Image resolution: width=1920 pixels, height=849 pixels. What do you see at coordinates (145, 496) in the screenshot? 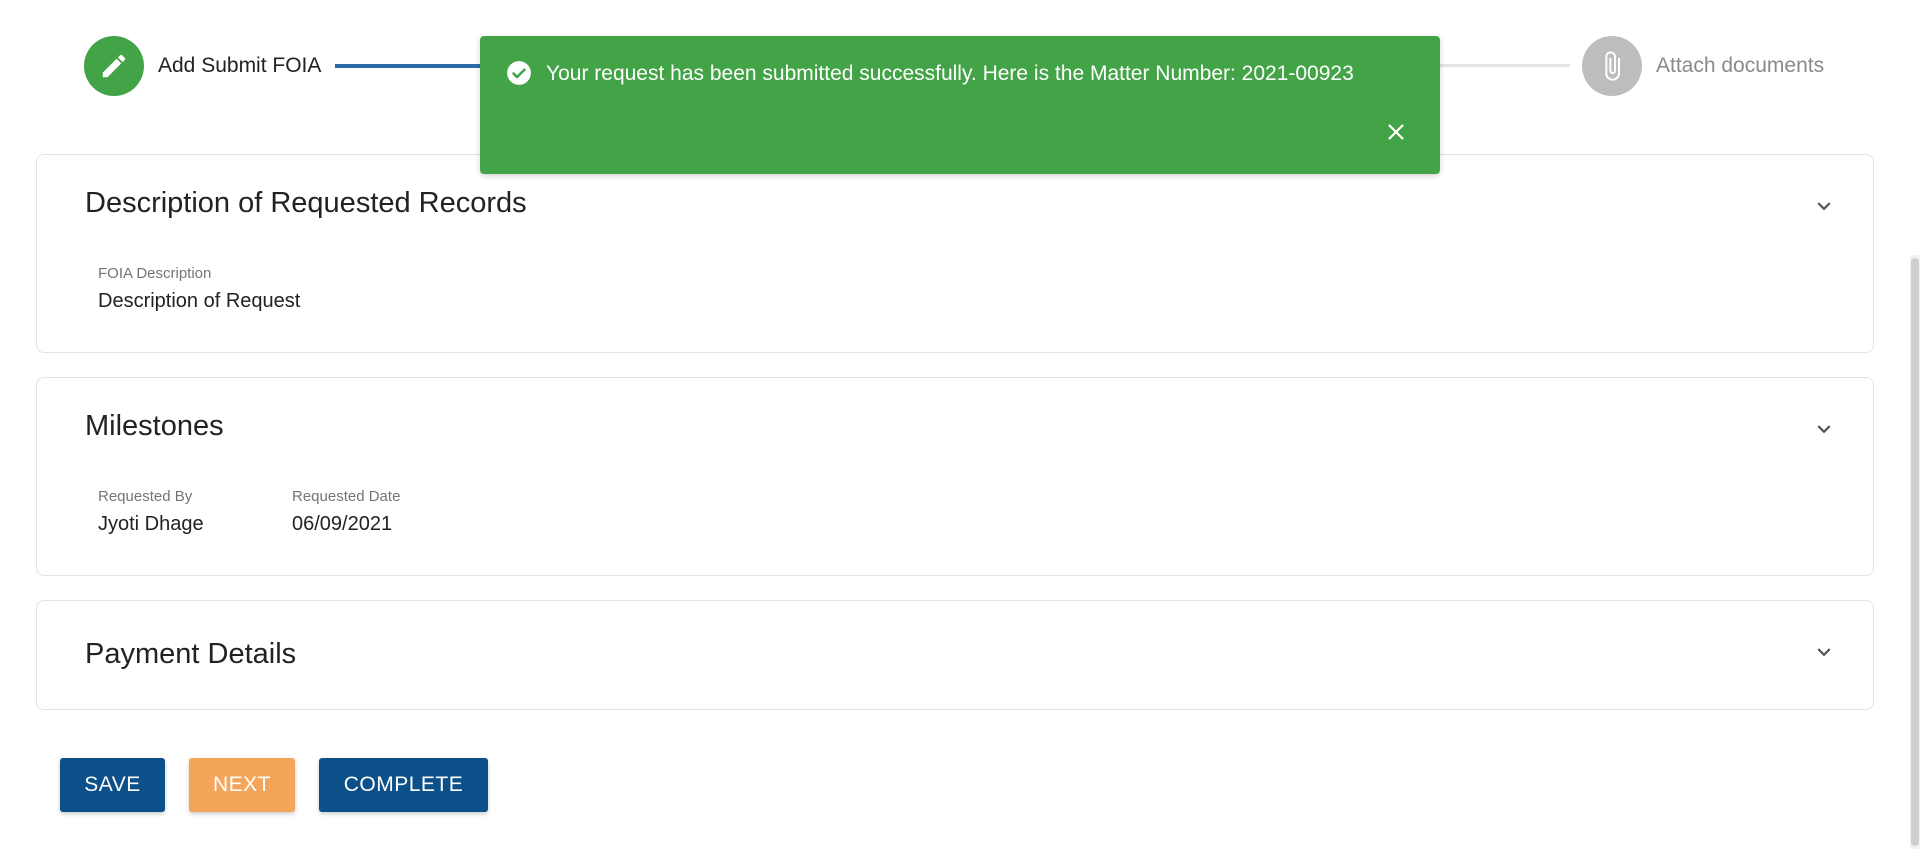
I see `field-label: Requested By` at bounding box center [145, 496].